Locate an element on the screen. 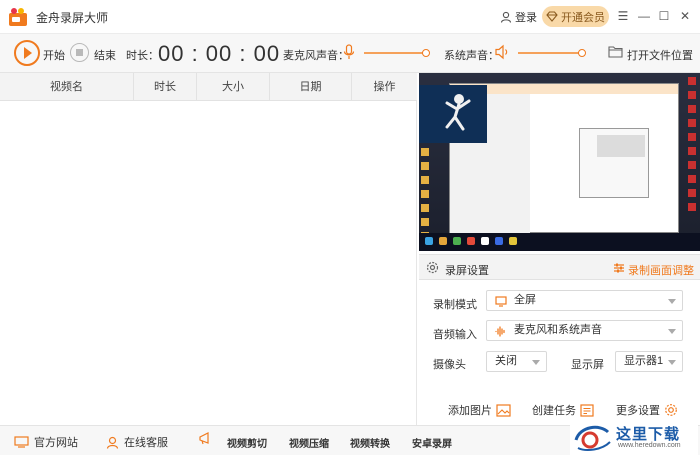 This screenshot has height=455, width=700. column-video-name: 视频名 is located at coordinates (67, 87).